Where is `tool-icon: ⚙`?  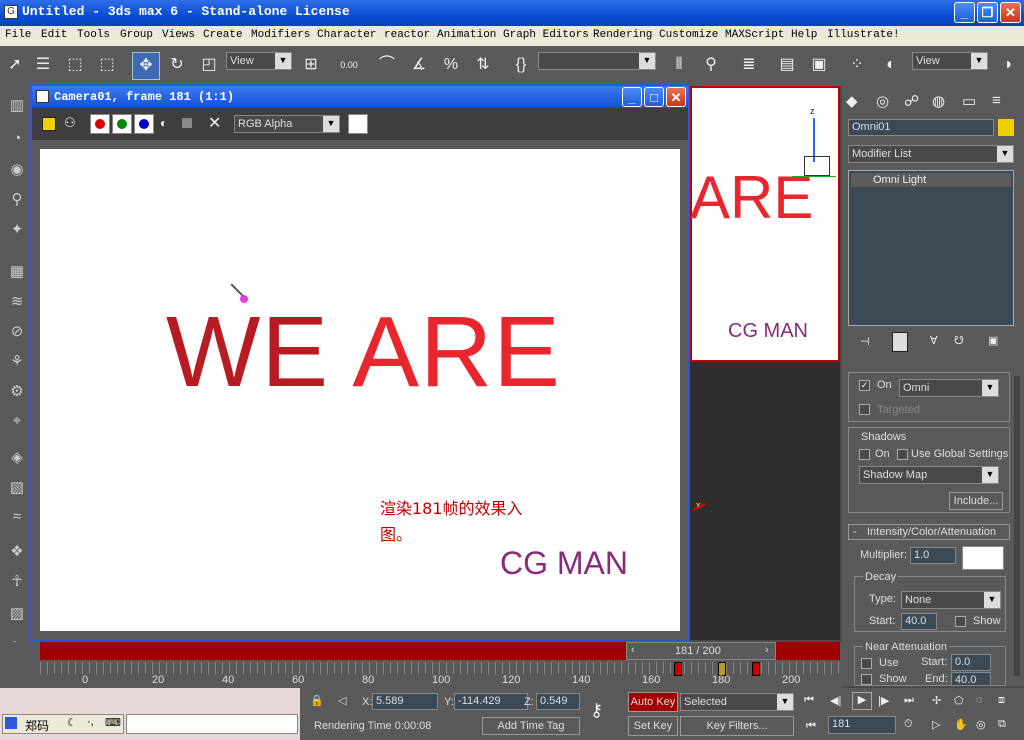 tool-icon: ⚙ is located at coordinates (17, 393).